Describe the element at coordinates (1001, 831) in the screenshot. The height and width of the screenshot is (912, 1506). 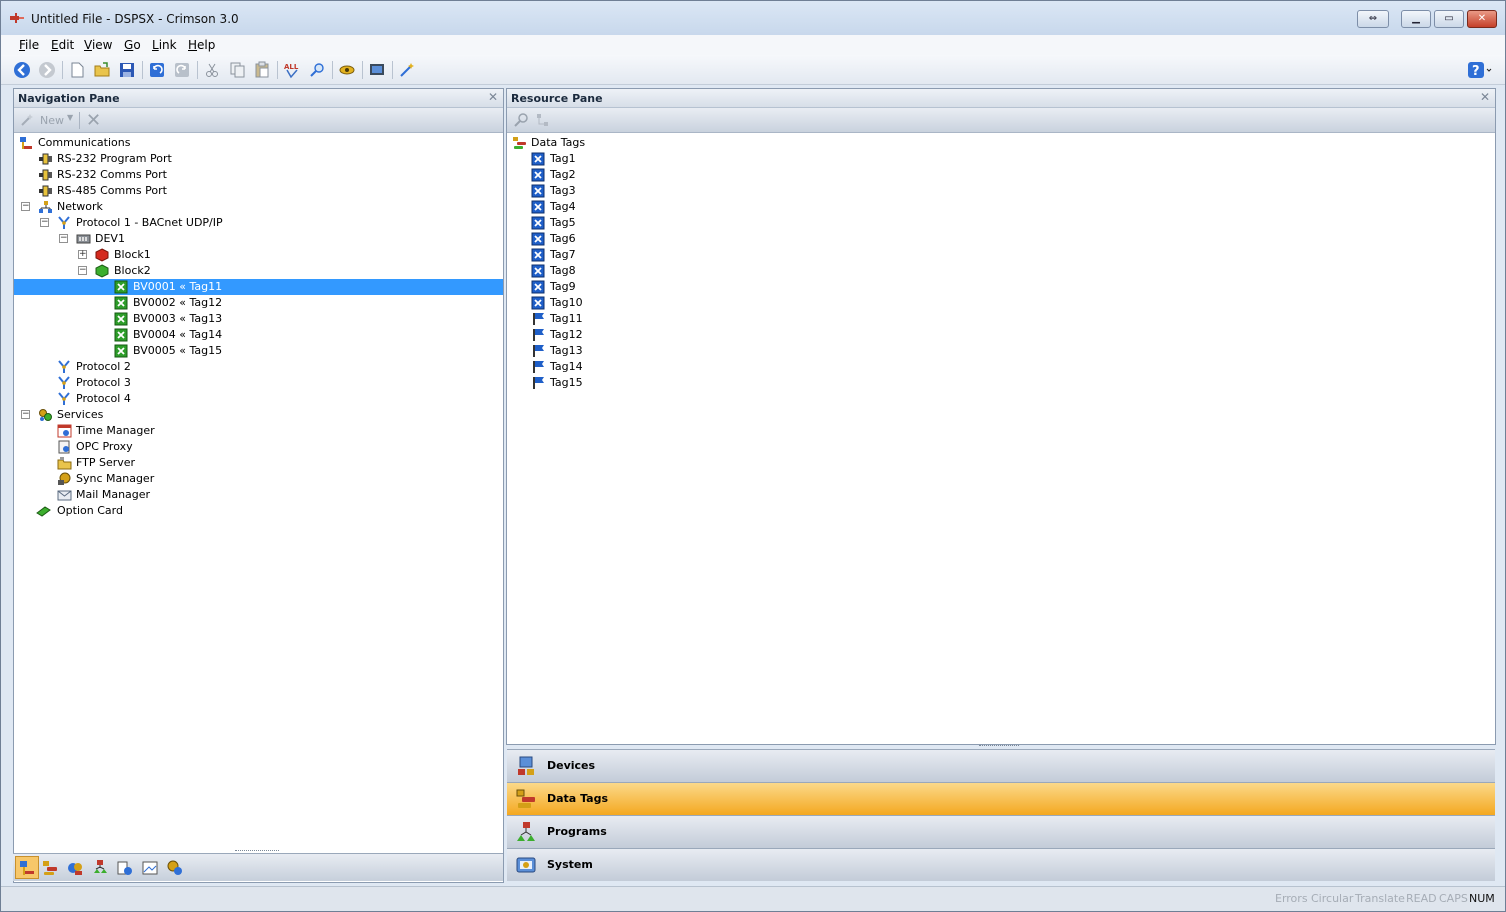
I see `category-programs: Programs` at that location.